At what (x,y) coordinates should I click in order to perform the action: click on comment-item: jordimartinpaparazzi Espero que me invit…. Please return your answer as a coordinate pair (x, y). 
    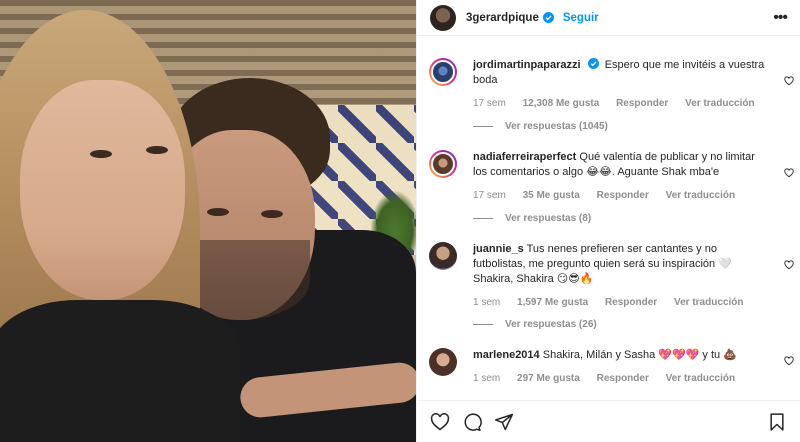
    Looking at the image, I should click on (614, 83).